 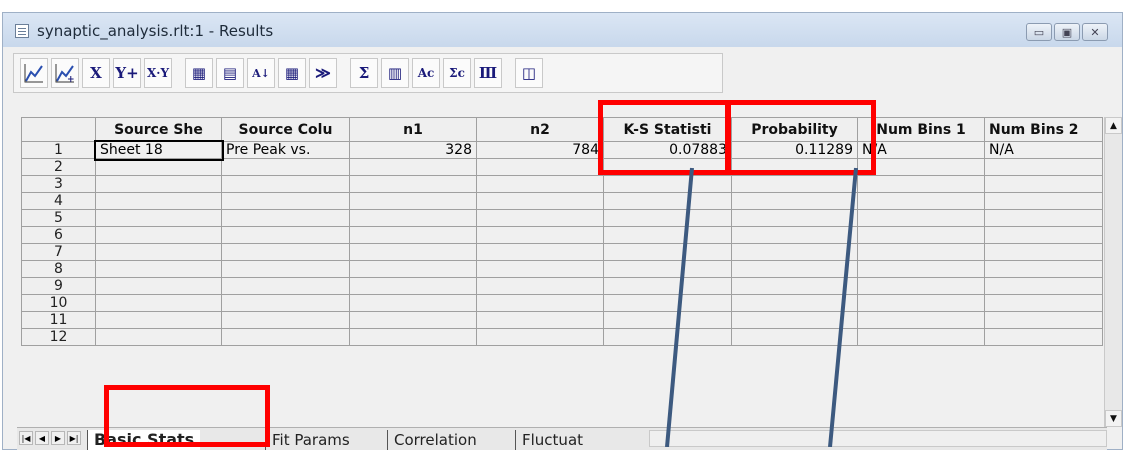 I want to click on ks-leader-line, so click(x=679, y=307).